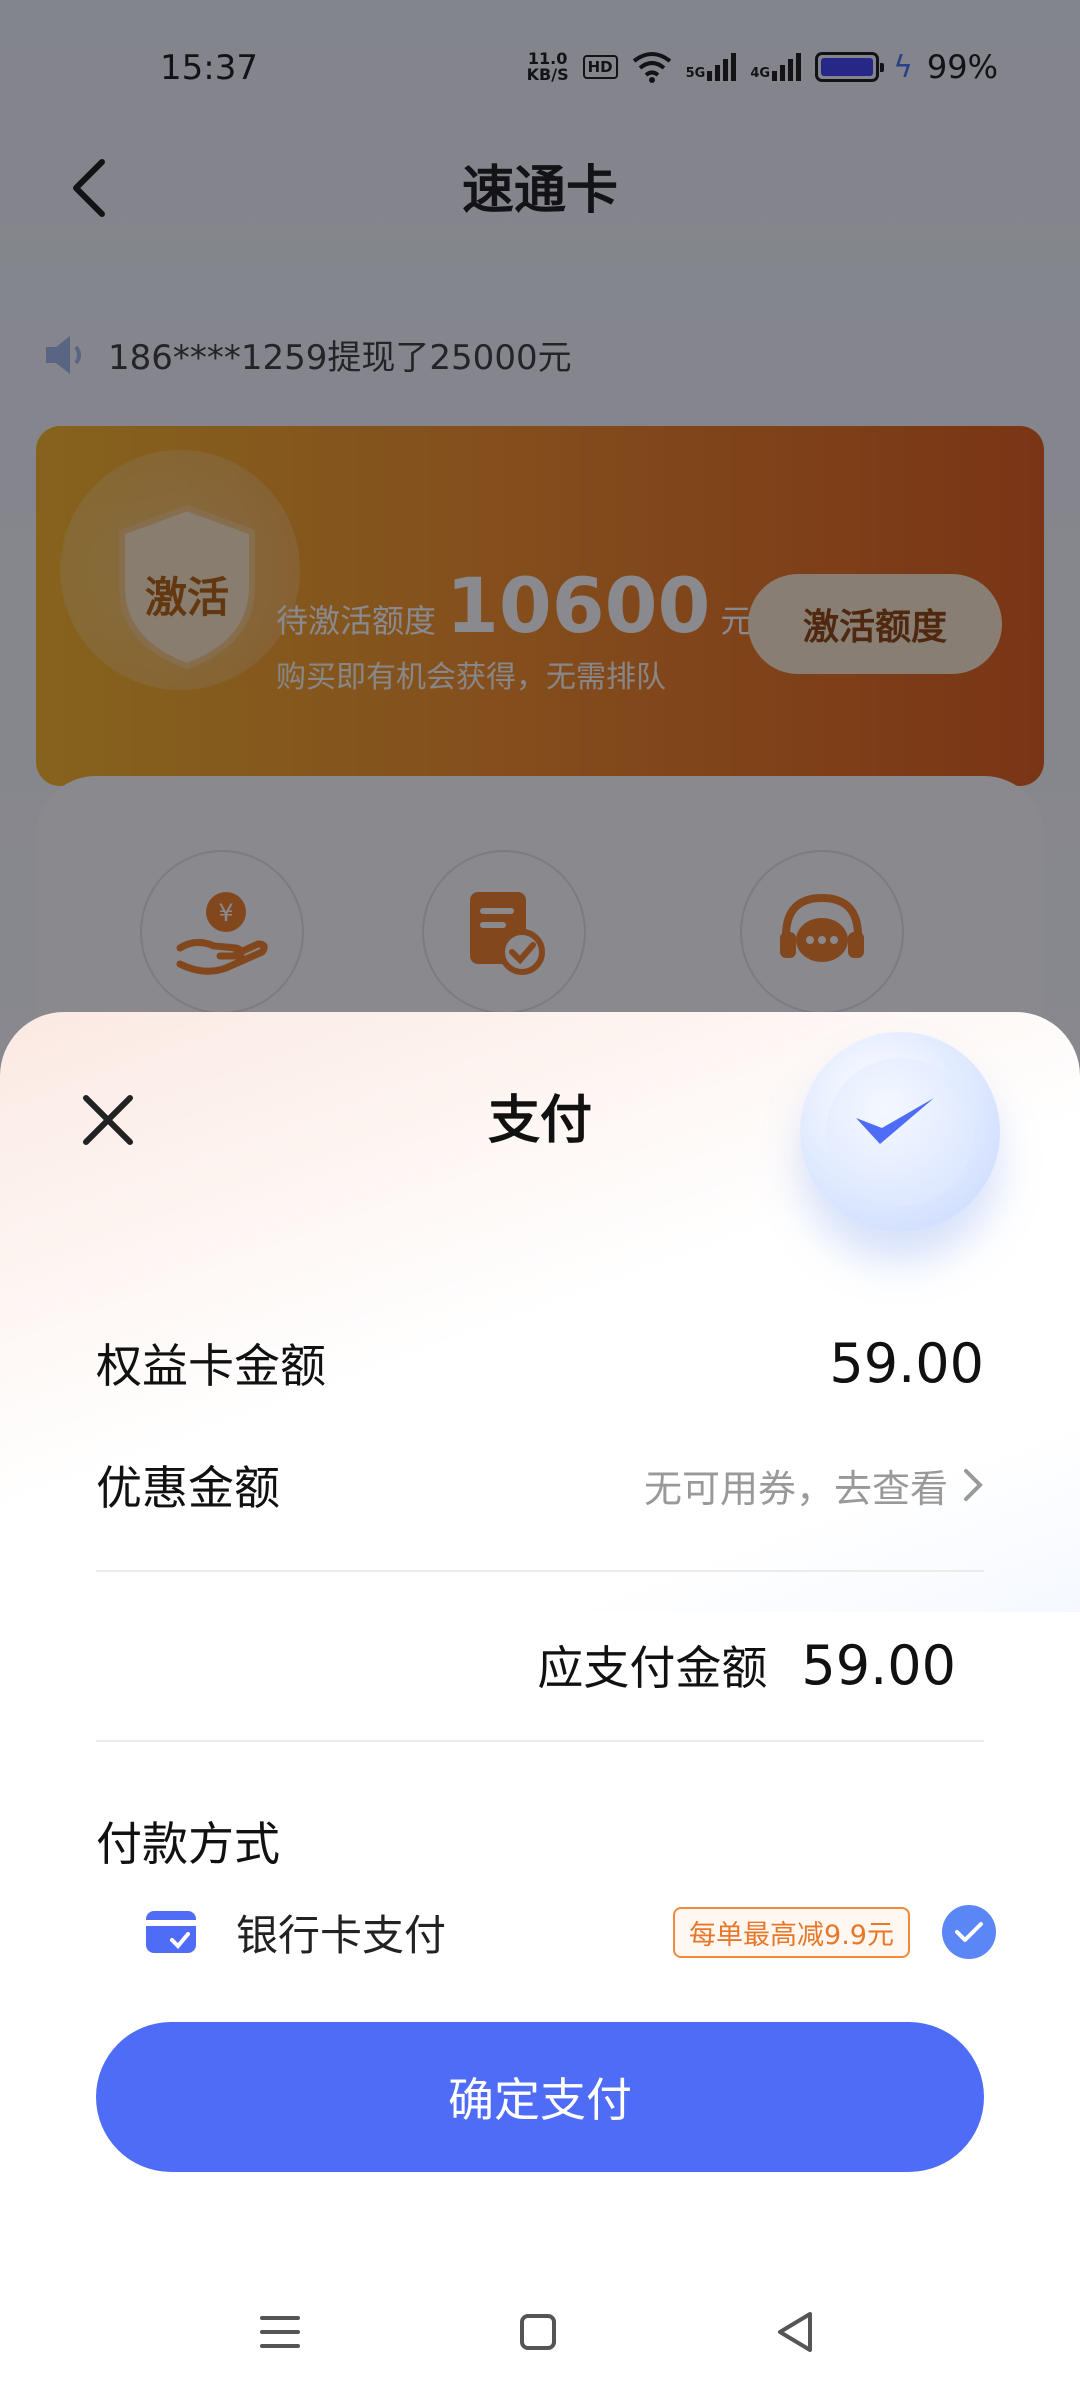 This screenshot has width=1080, height=2400. Describe the element at coordinates (171, 1932) in the screenshot. I see `bank-card-icon` at that location.